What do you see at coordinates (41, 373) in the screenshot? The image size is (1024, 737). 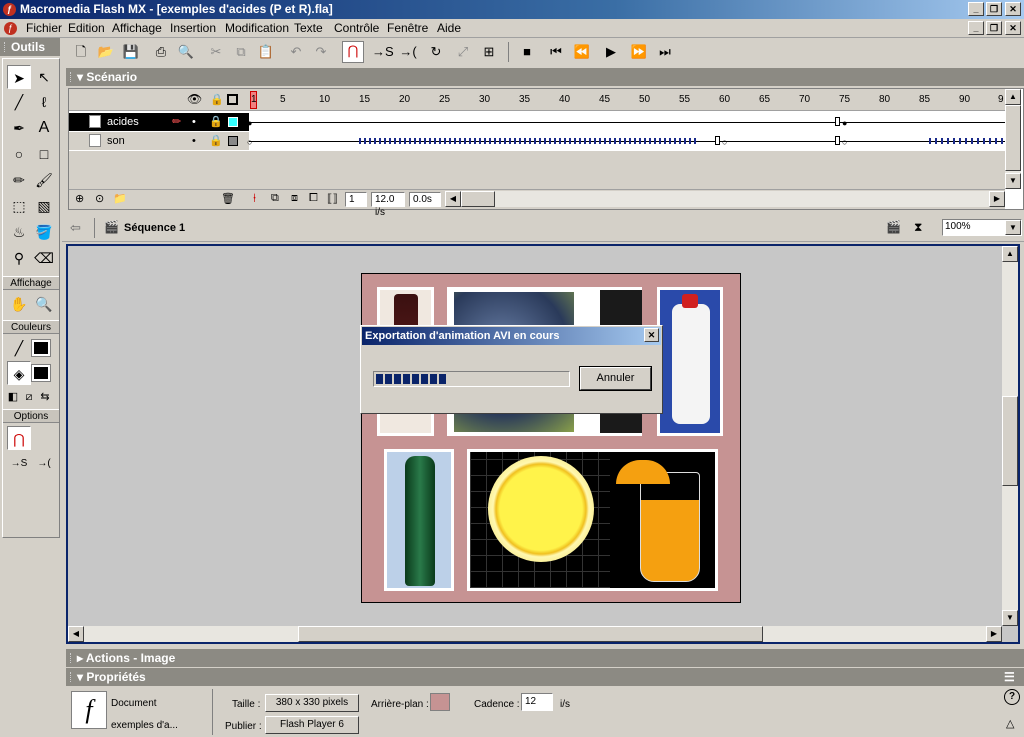 I see `fill-color-swatch` at bounding box center [41, 373].